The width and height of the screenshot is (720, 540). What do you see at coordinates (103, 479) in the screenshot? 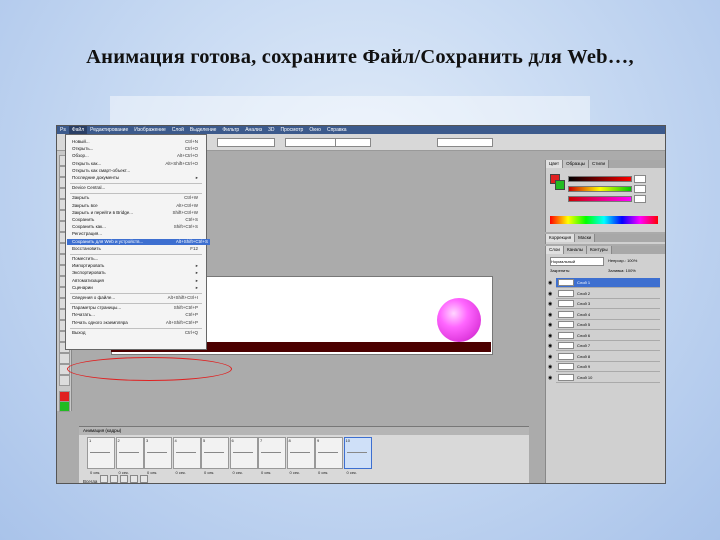
I see `first-frame-icon` at bounding box center [103, 479].